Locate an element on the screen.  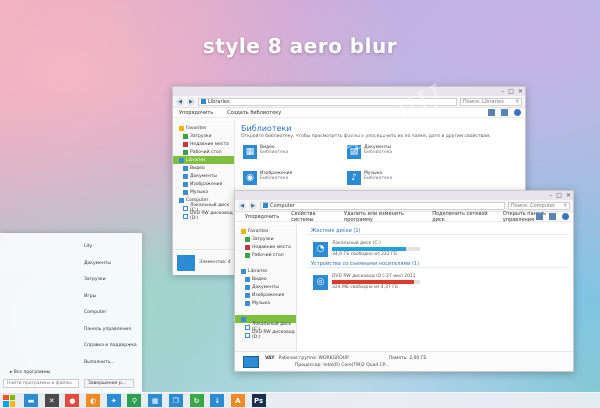
start-button is located at coordinates (9, 400).